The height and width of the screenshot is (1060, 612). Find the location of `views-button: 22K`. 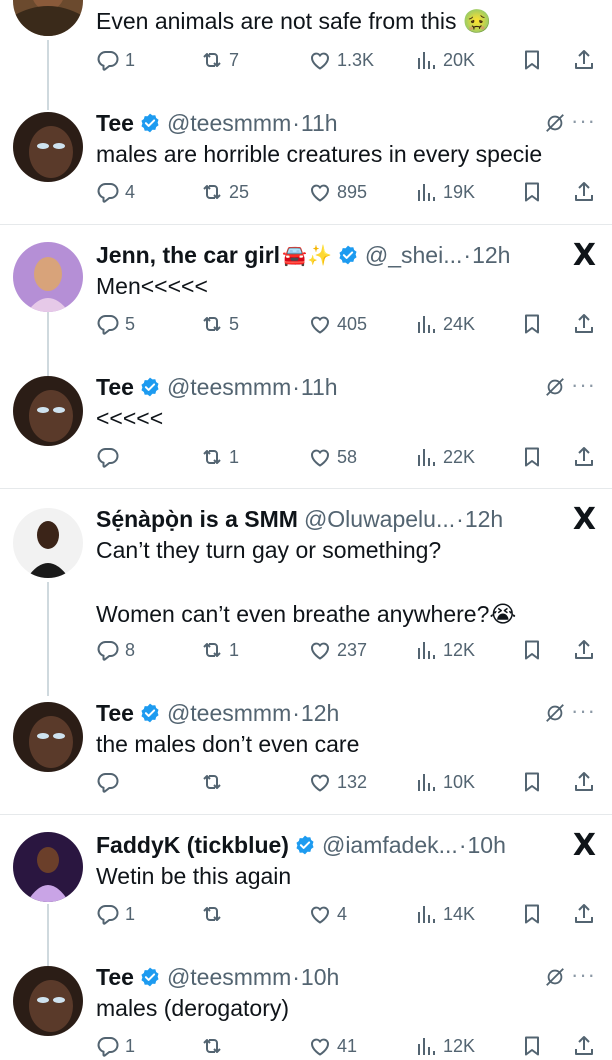

views-button: 22K is located at coordinates (444, 457).